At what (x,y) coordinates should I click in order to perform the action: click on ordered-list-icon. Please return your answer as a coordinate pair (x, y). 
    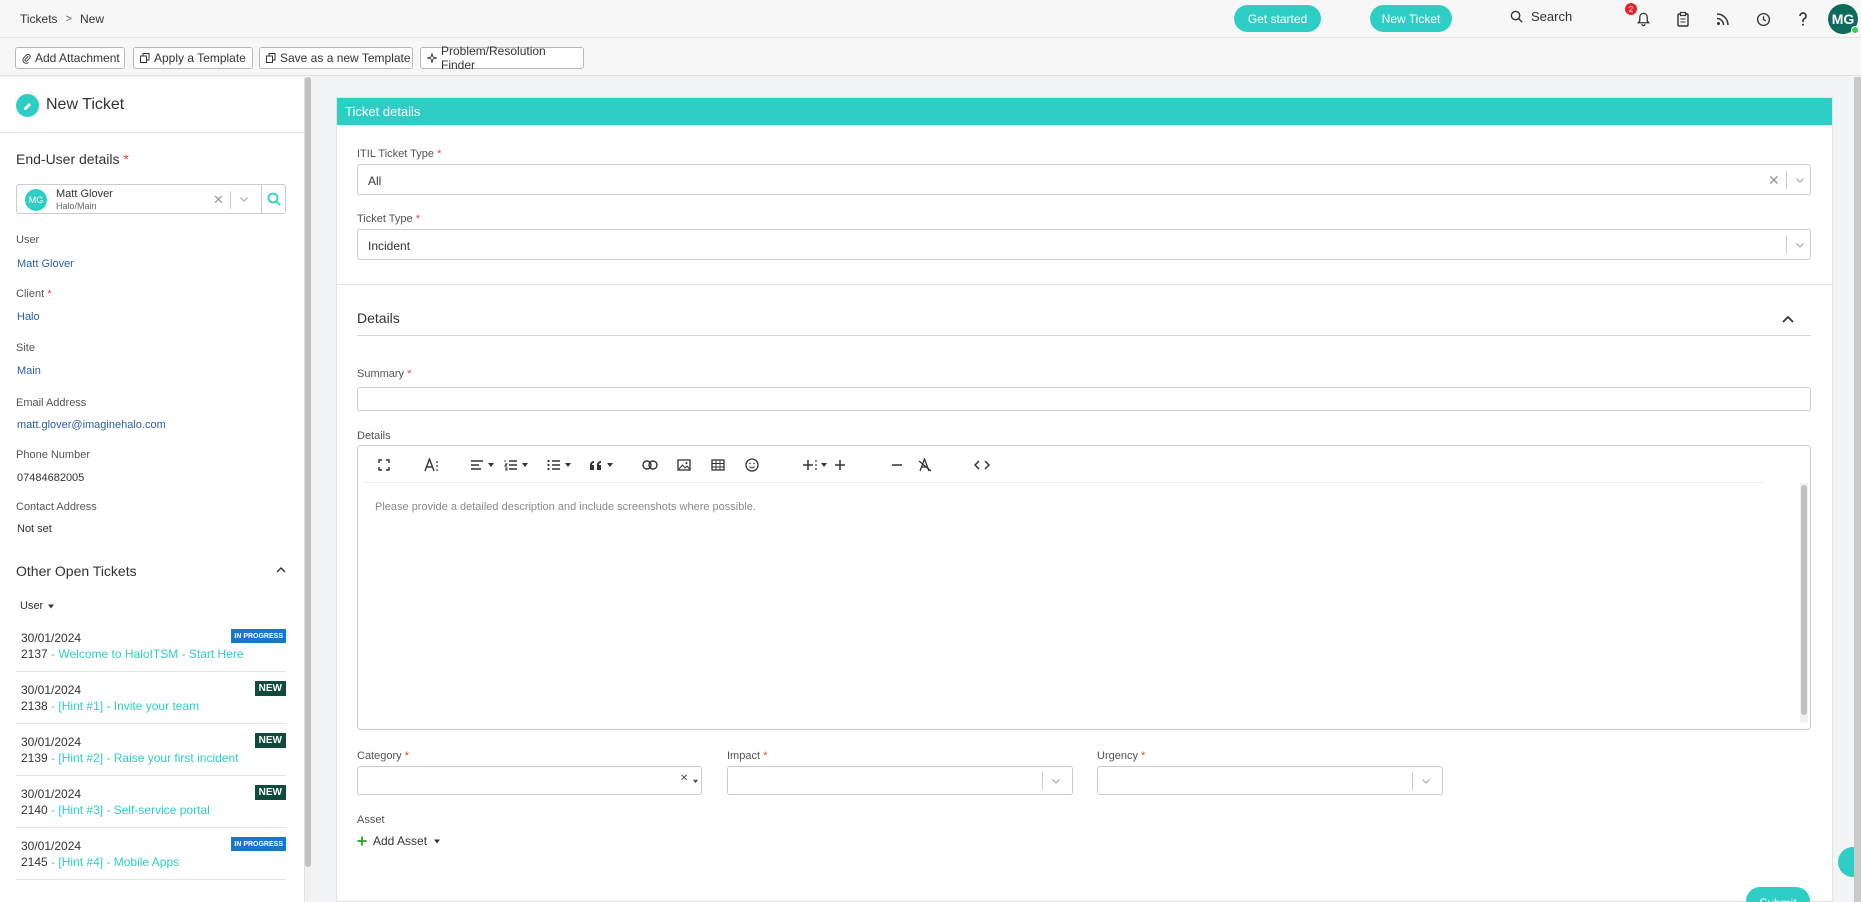
    Looking at the image, I should click on (514, 465).